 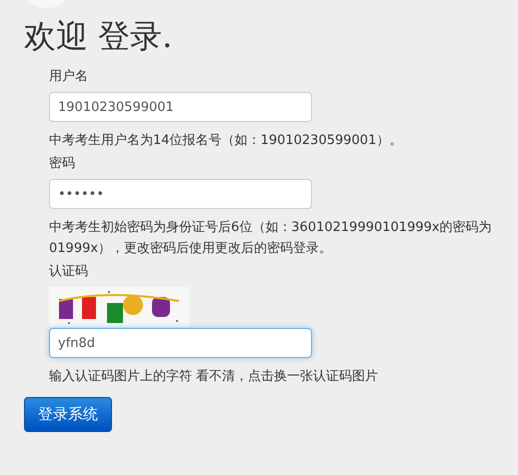 What do you see at coordinates (180, 107) in the screenshot?
I see `input-field: 19010230599001` at bounding box center [180, 107].